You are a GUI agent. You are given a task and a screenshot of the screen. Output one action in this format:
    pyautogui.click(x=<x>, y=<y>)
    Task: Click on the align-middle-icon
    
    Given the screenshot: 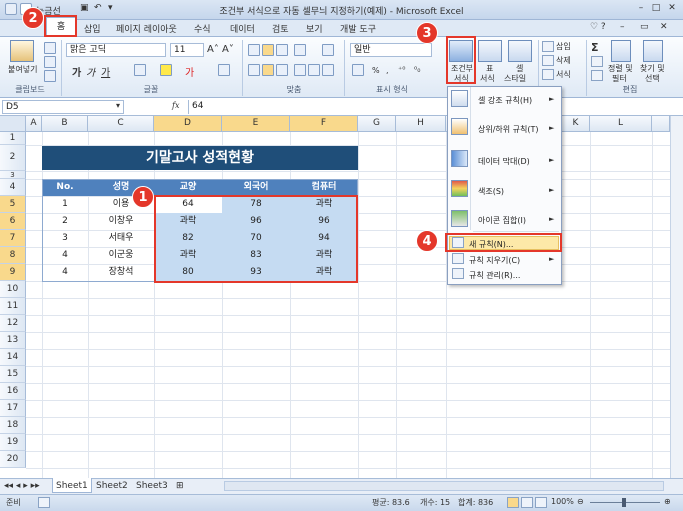 What is the action you would take?
    pyautogui.click(x=268, y=50)
    